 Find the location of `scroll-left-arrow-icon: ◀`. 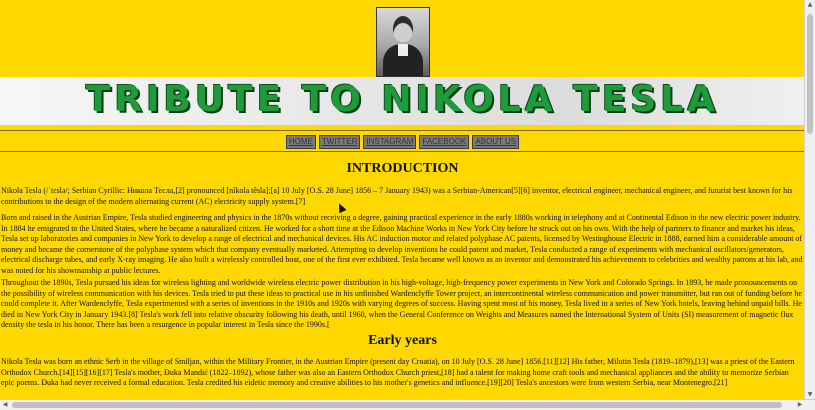

scroll-left-arrow-icon: ◀ is located at coordinates (5, 405).